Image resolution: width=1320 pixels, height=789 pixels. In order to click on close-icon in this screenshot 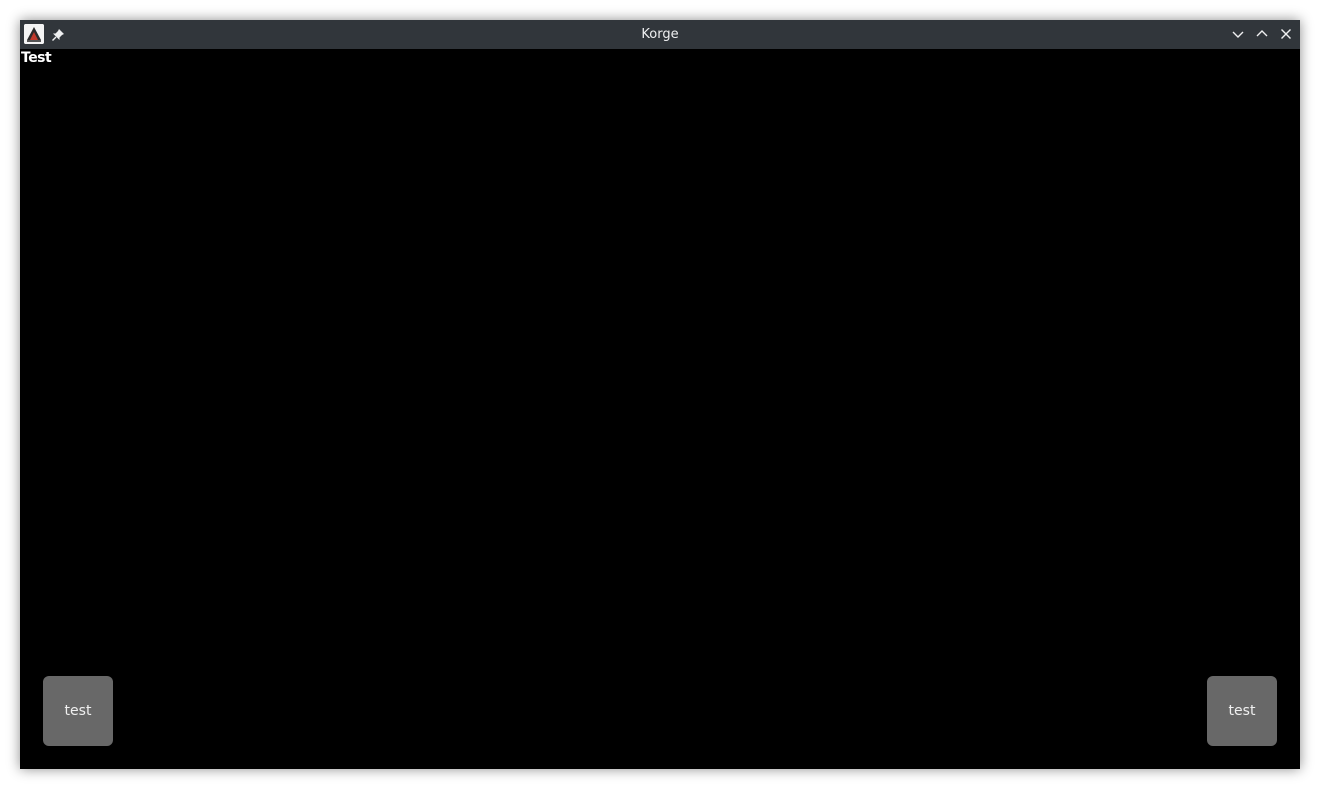, I will do `click(1286, 34)`.